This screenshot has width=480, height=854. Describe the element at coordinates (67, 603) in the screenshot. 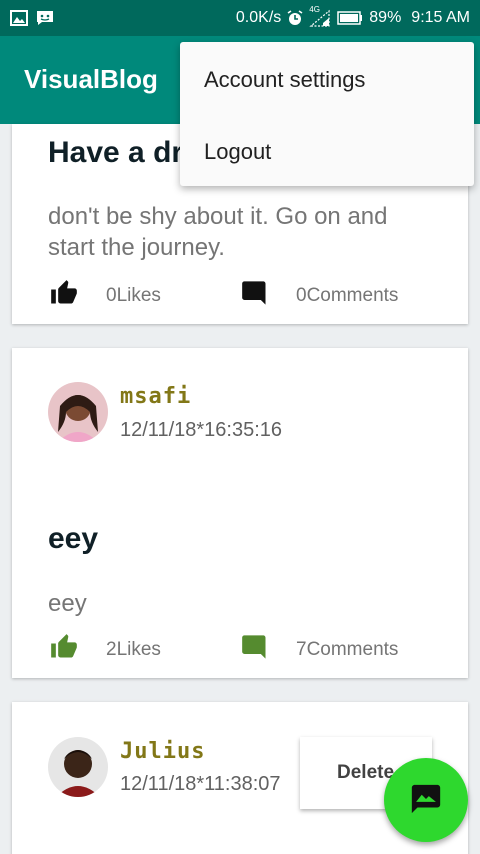

I see `post-description: eey` at that location.